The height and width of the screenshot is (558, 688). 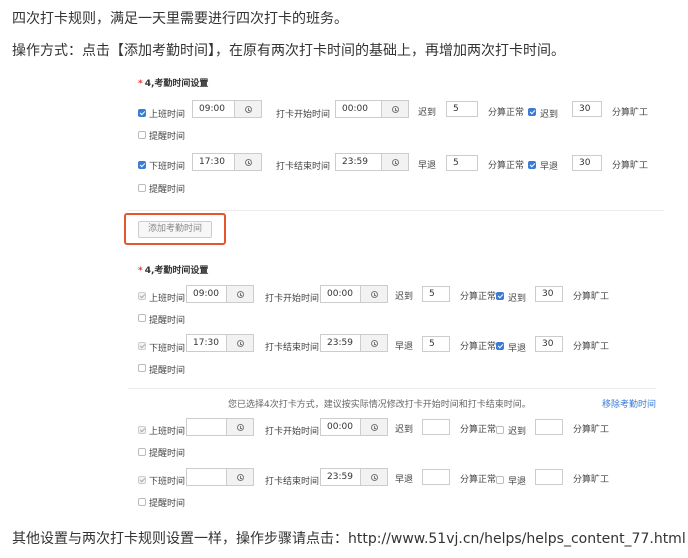 What do you see at coordinates (379, 405) in the screenshot?
I see `four-punch-notice: 您已选择4次打卡方式，建议按实际情况修改打卡开始时间和打卡结束时间。` at bounding box center [379, 405].